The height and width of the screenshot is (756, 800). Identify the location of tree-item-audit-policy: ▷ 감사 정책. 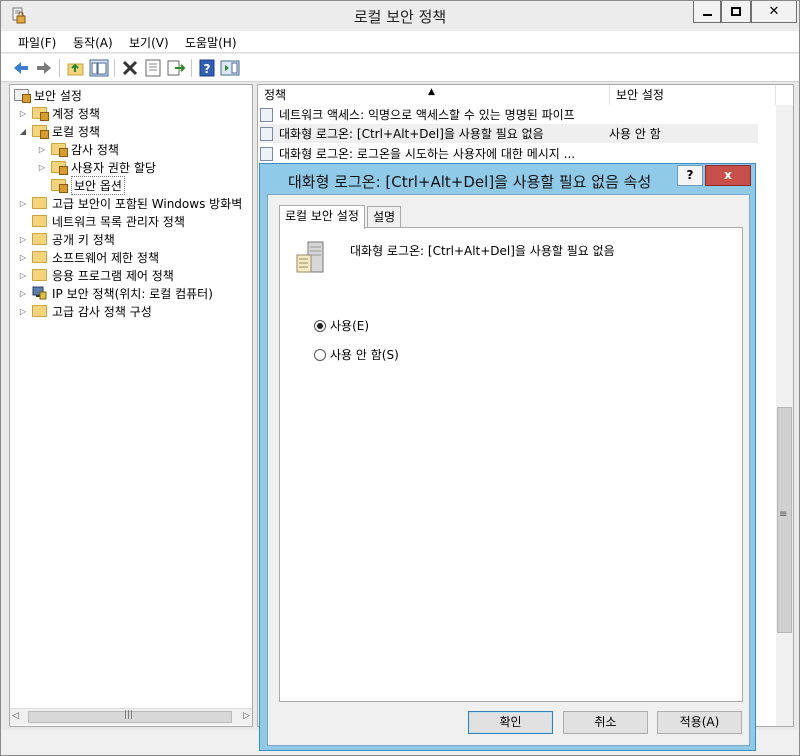
(78, 149).